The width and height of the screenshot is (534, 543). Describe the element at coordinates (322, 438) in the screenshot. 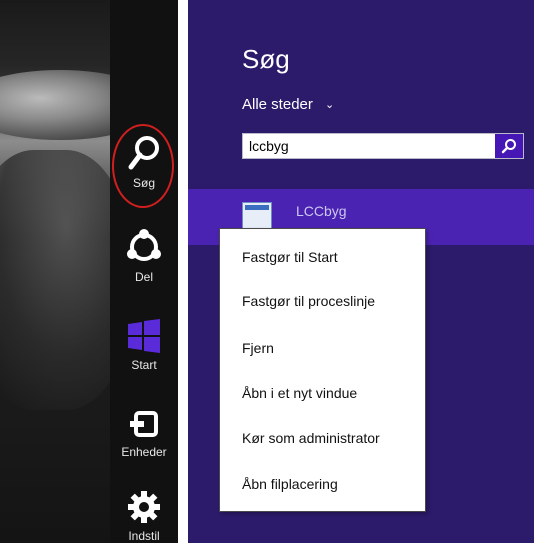

I see `menu-item-run-as-admin: Kør som administrator` at that location.